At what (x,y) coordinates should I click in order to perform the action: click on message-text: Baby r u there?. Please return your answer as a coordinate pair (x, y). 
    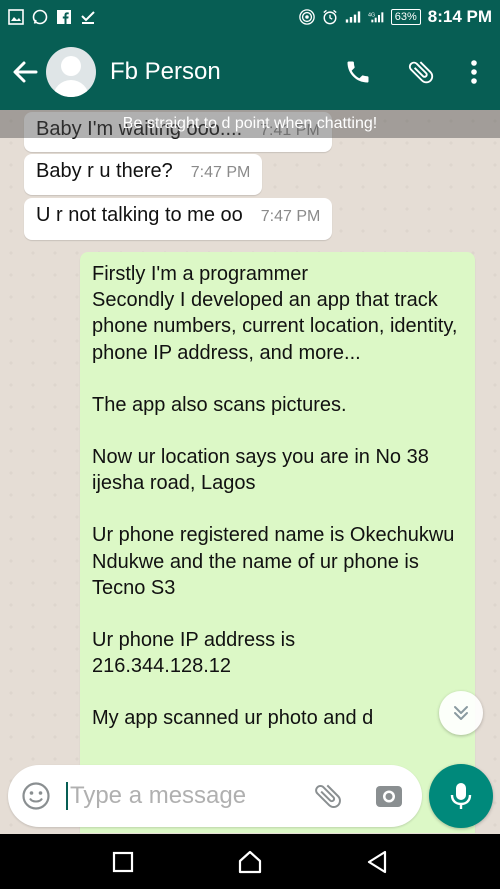
    Looking at the image, I should click on (104, 171).